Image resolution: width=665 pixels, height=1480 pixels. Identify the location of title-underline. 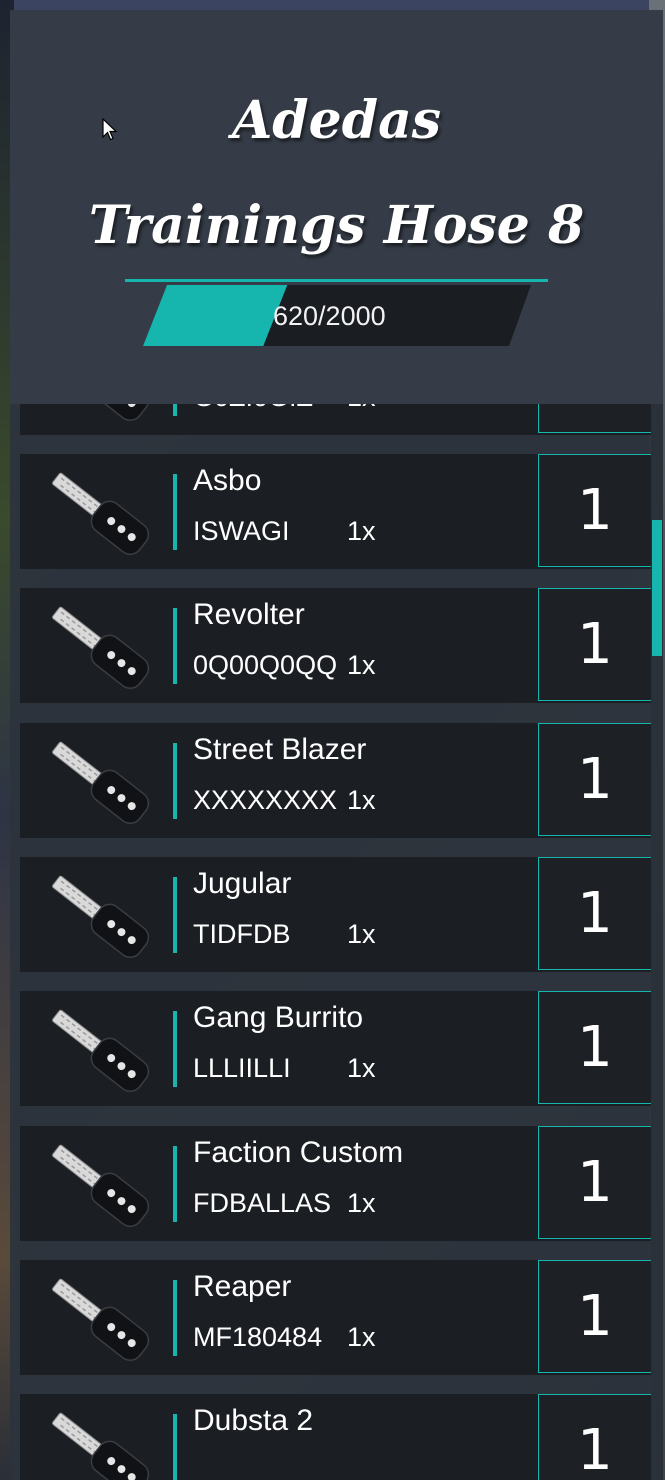
(336, 280).